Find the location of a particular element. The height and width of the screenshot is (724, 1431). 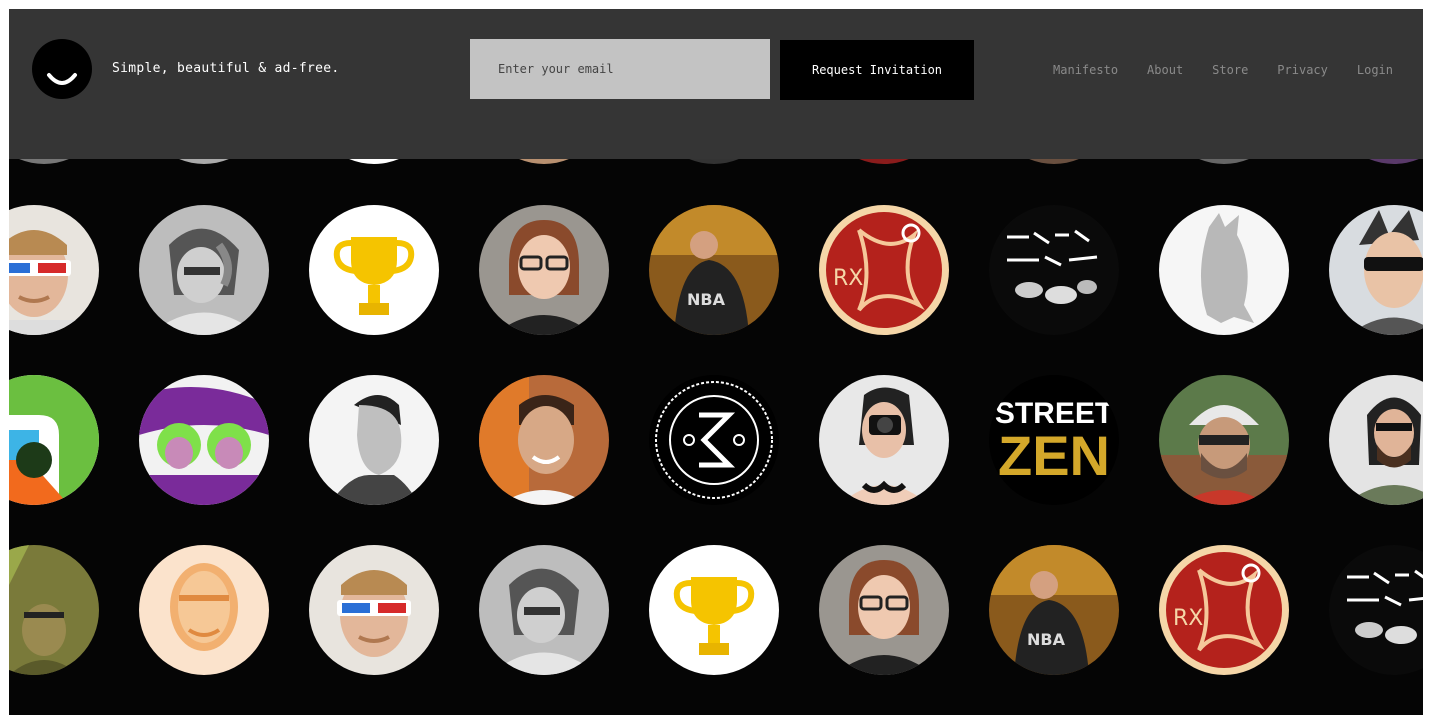

avatar-man-sunglasses is located at coordinates (1376, 270).